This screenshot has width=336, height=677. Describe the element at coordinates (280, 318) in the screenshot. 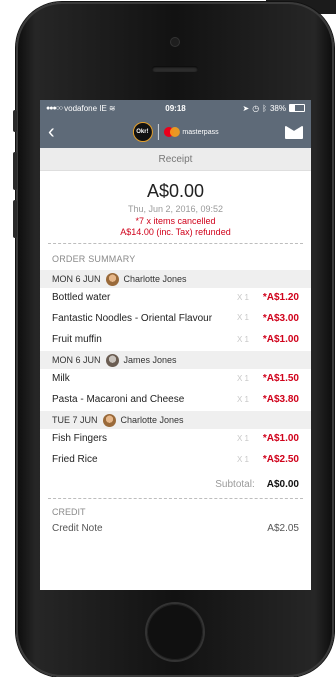

I see `item-price: *A$3.00` at that location.